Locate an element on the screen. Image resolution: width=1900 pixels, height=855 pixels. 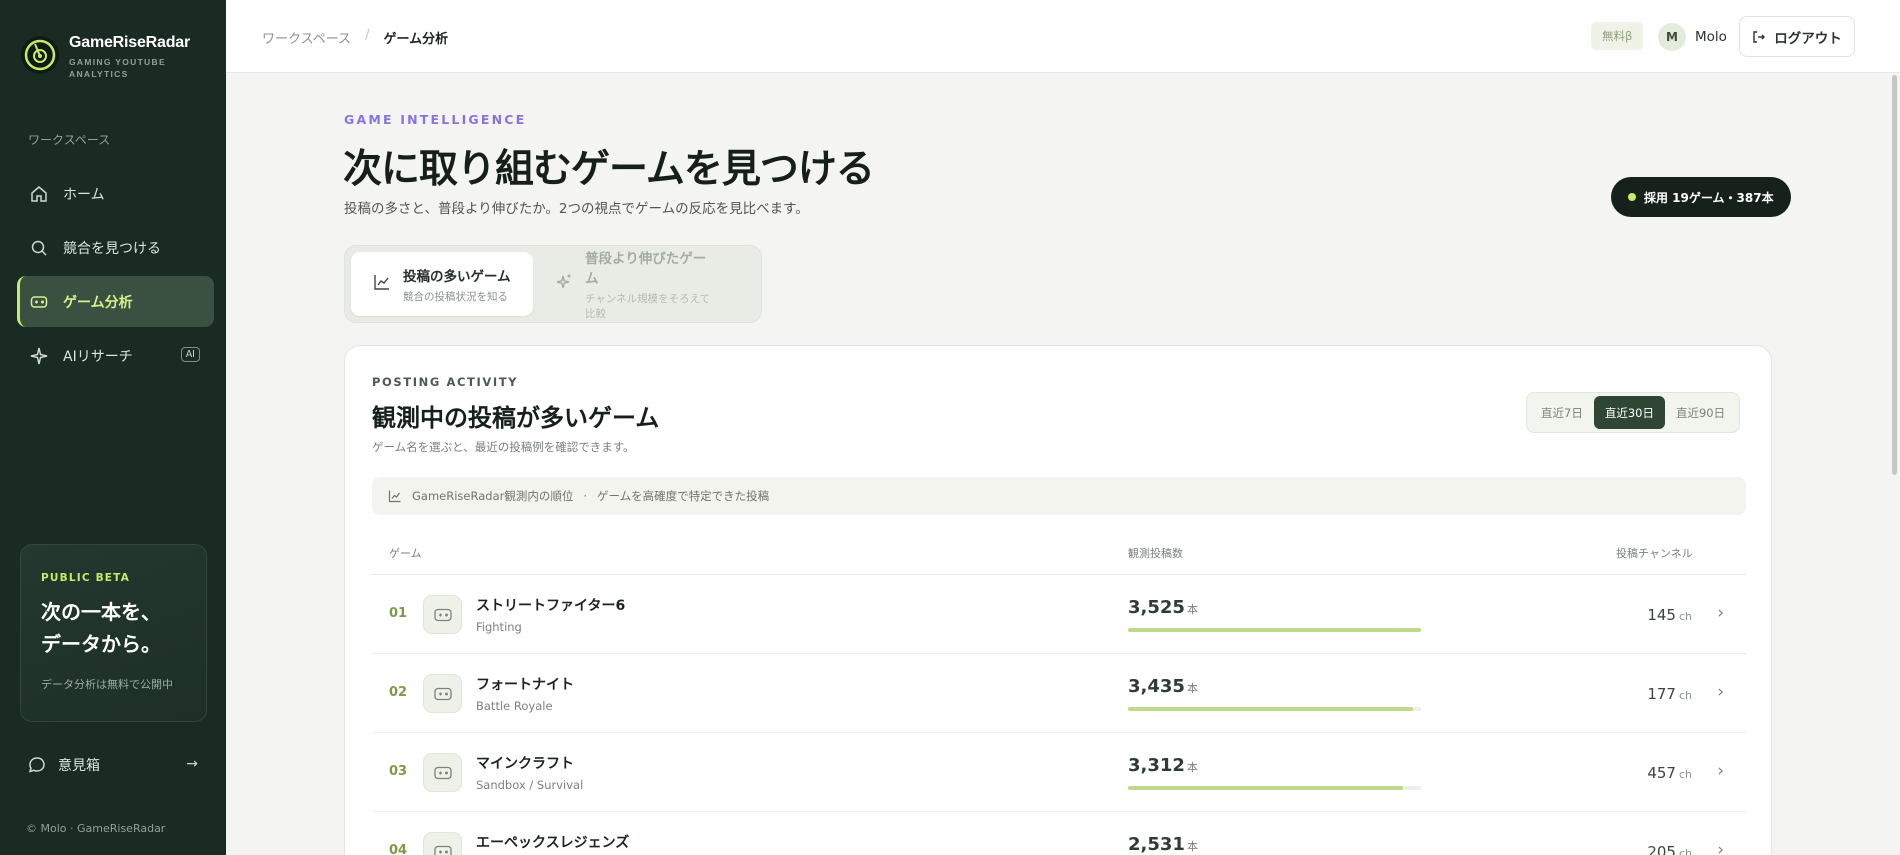
tab-title: 普段より伸びたゲーム is located at coordinates (646, 269).